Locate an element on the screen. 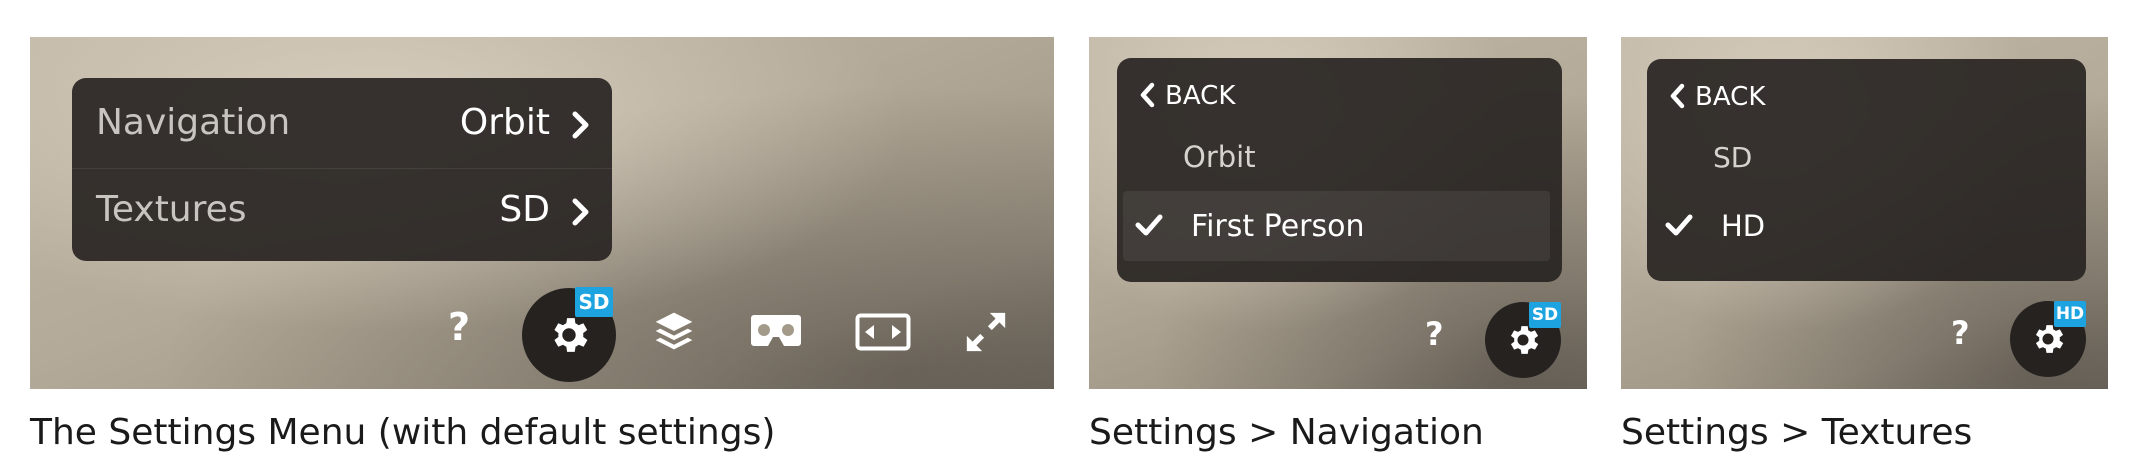  gear-icon is located at coordinates (571, 335).